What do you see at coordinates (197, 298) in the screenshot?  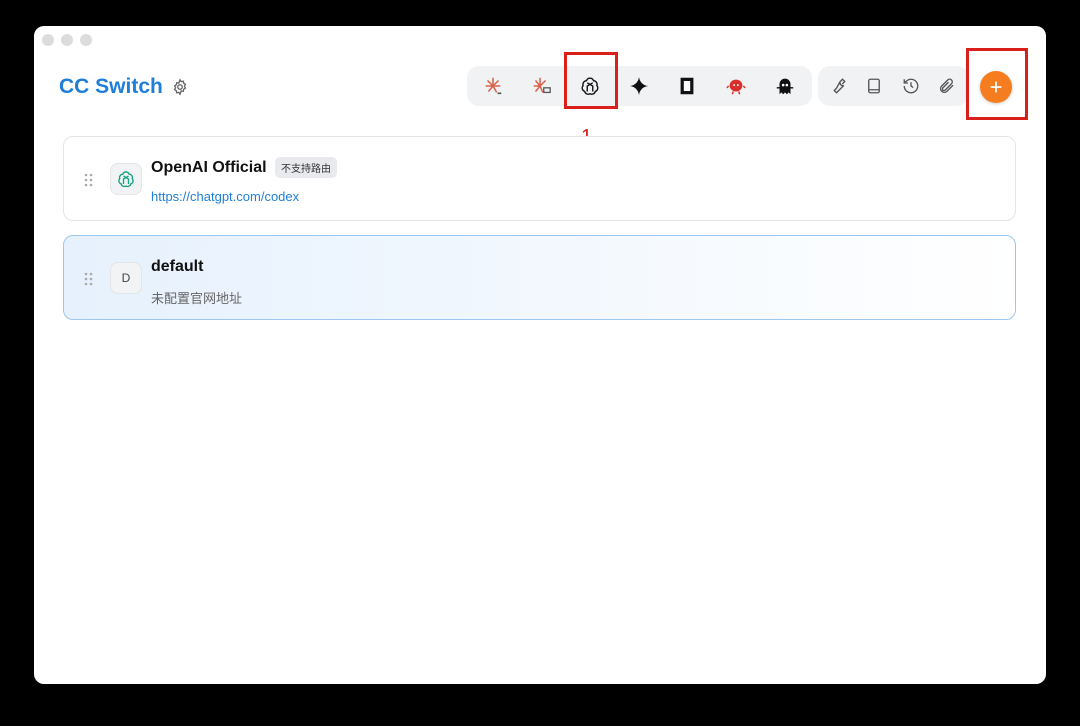 I see `provider-url-text: 未配置官网地址` at bounding box center [197, 298].